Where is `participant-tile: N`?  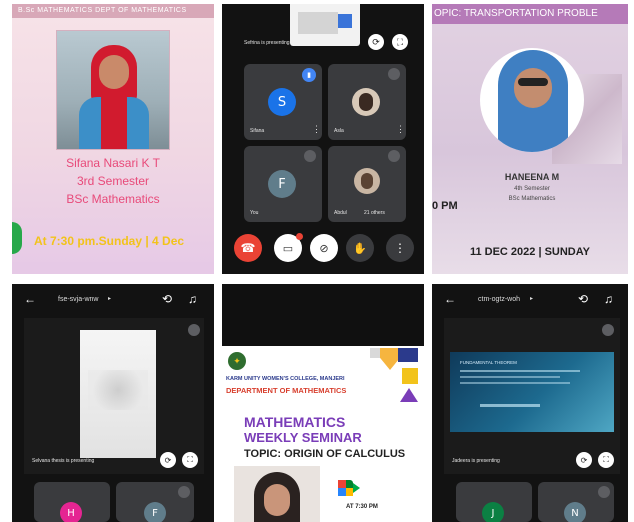
participant-tile: N is located at coordinates (576, 502).